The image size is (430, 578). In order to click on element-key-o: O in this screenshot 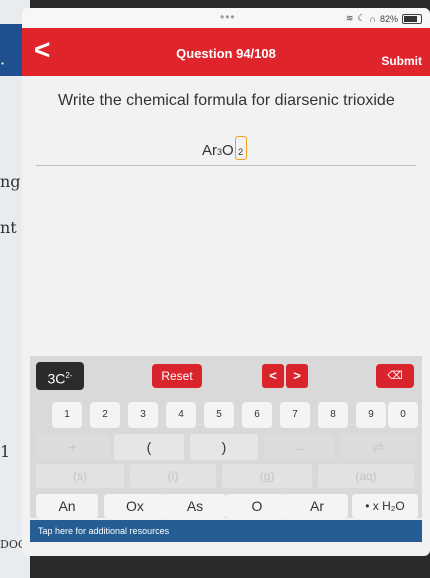, I will do `click(257, 506)`.